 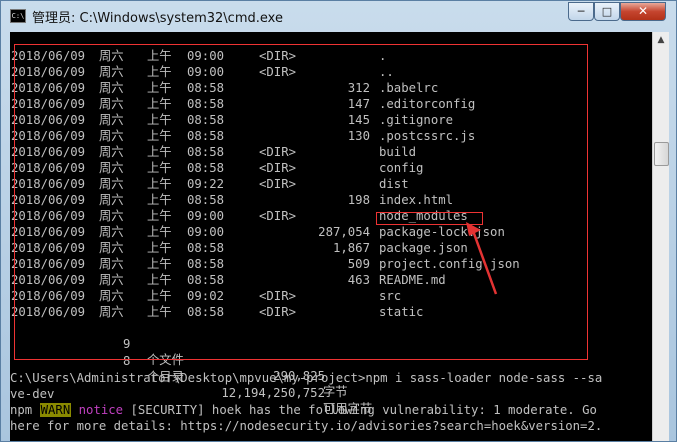 What do you see at coordinates (18, 16) in the screenshot?
I see `cmd-icon: C:\` at bounding box center [18, 16].